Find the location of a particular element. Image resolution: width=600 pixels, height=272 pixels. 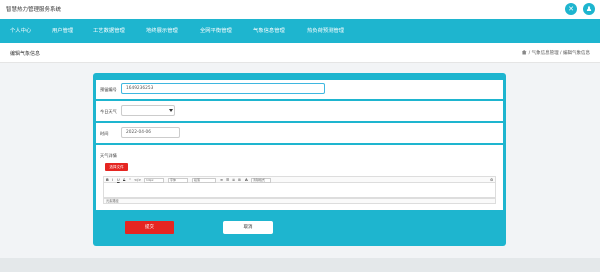

time-label: 时间 is located at coordinates (104, 133).